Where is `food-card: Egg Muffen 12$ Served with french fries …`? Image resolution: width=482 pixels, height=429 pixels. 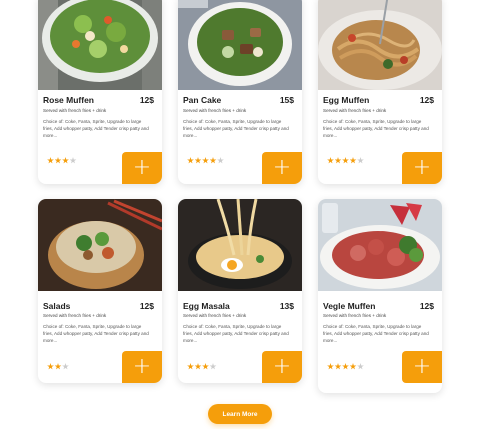 food-card: Egg Muffen 12$ Served with french fries … is located at coordinates (380, 92).